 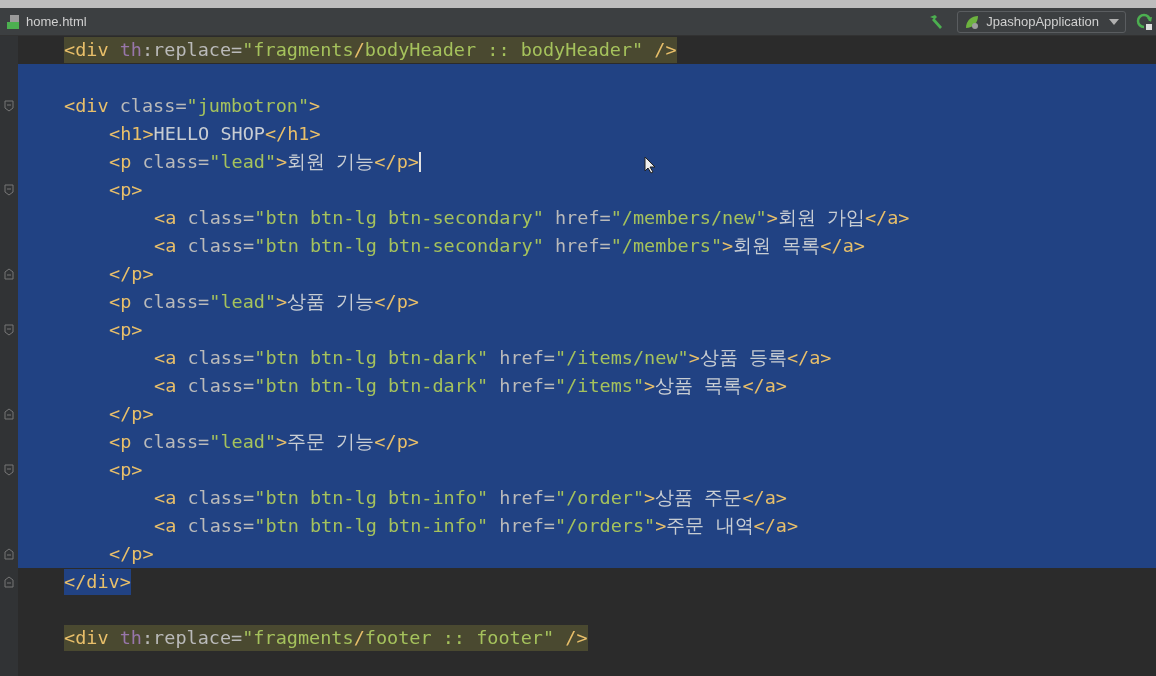 I want to click on html-file-icon, so click(x=14, y=21).